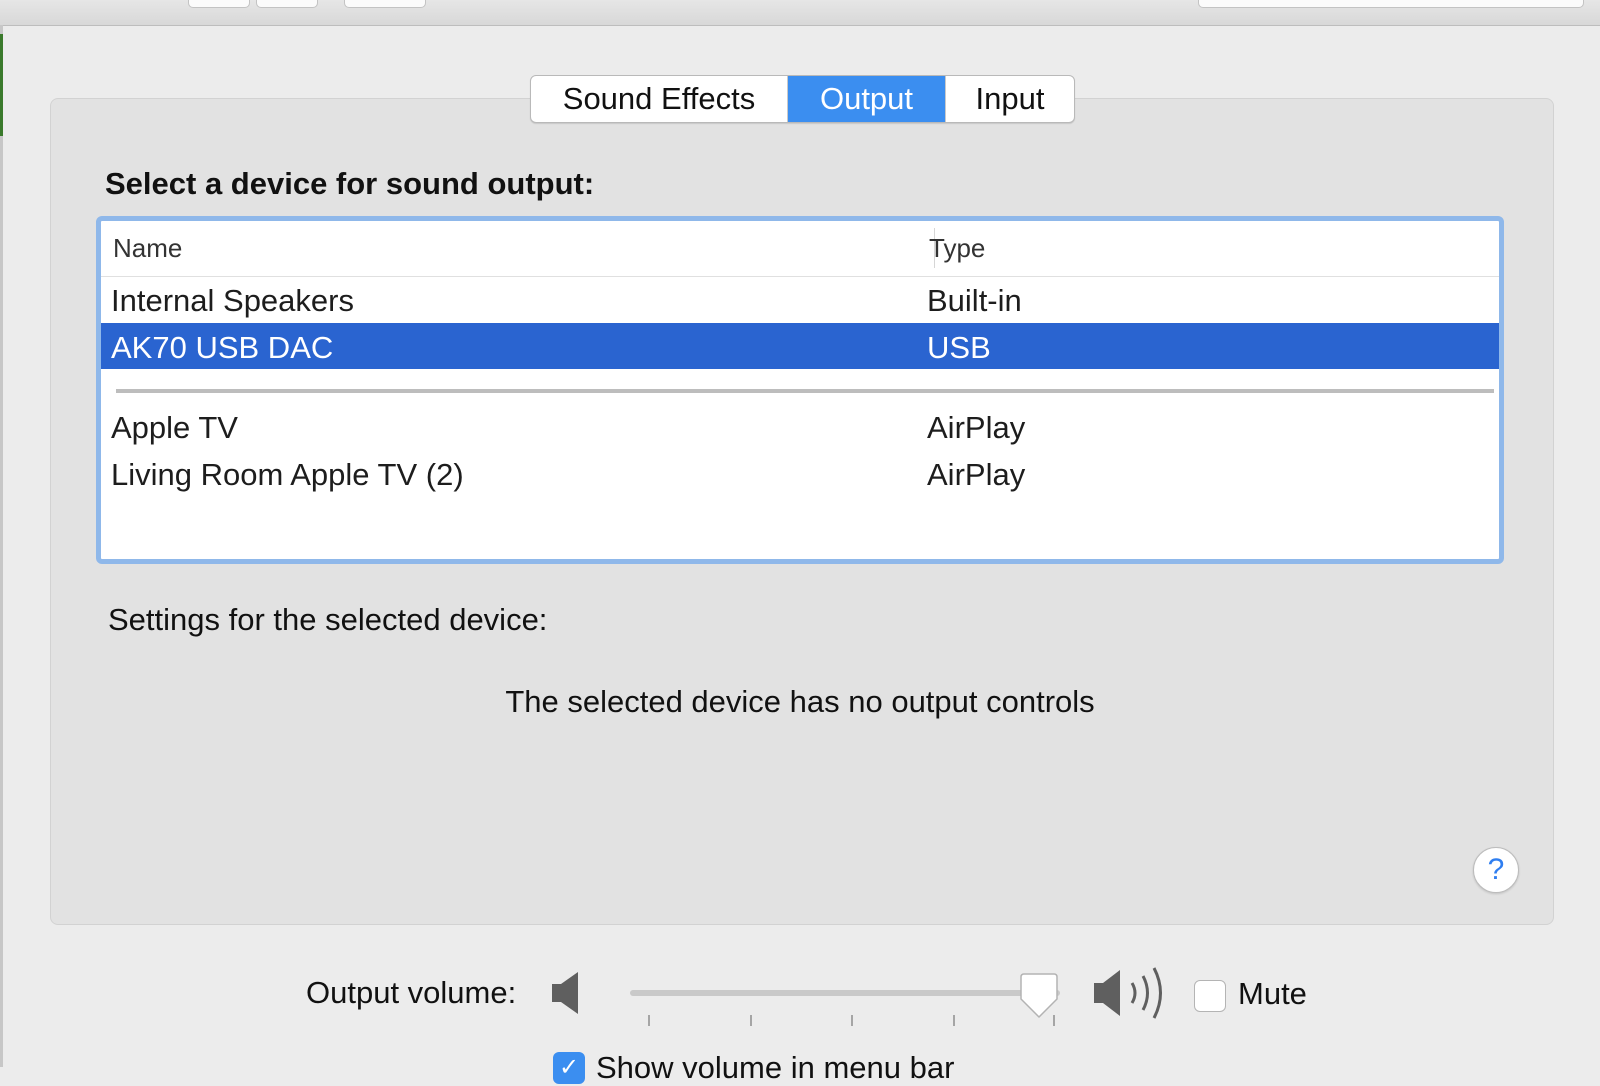 This screenshot has width=1600, height=1086. What do you see at coordinates (1, 546) in the screenshot?
I see `window-edge` at bounding box center [1, 546].